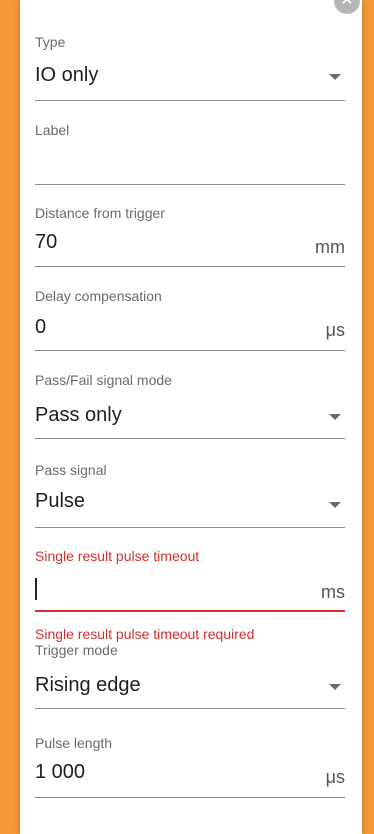 Image resolution: width=374 pixels, height=834 pixels. I want to click on trigger-mode-label: Trigger mode, so click(76, 650).